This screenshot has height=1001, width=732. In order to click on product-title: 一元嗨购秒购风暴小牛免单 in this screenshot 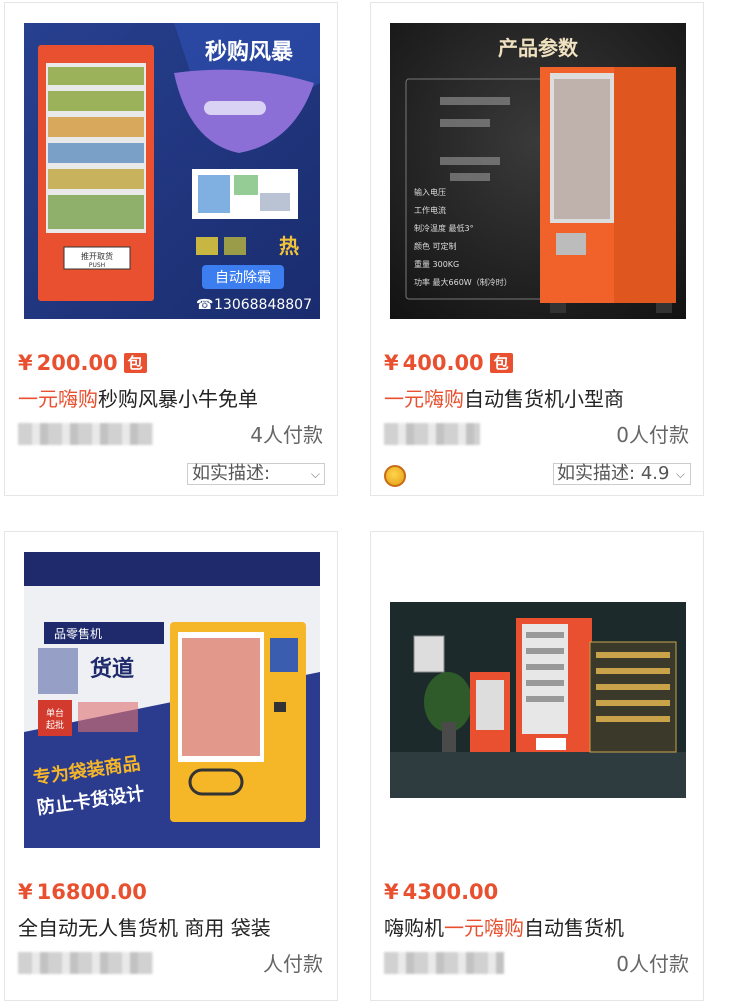, I will do `click(170, 397)`.